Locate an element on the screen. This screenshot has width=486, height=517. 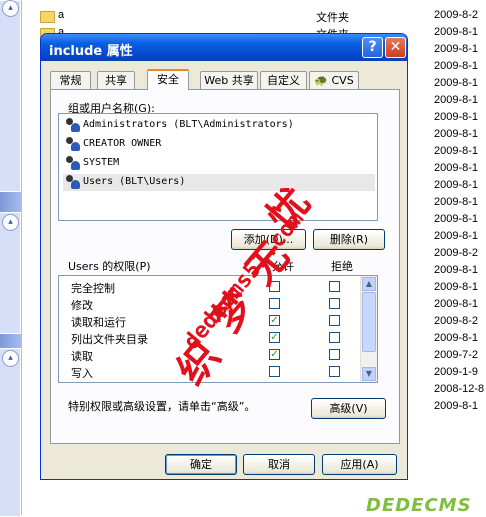
permission-name: 写入 is located at coordinates (82, 373).